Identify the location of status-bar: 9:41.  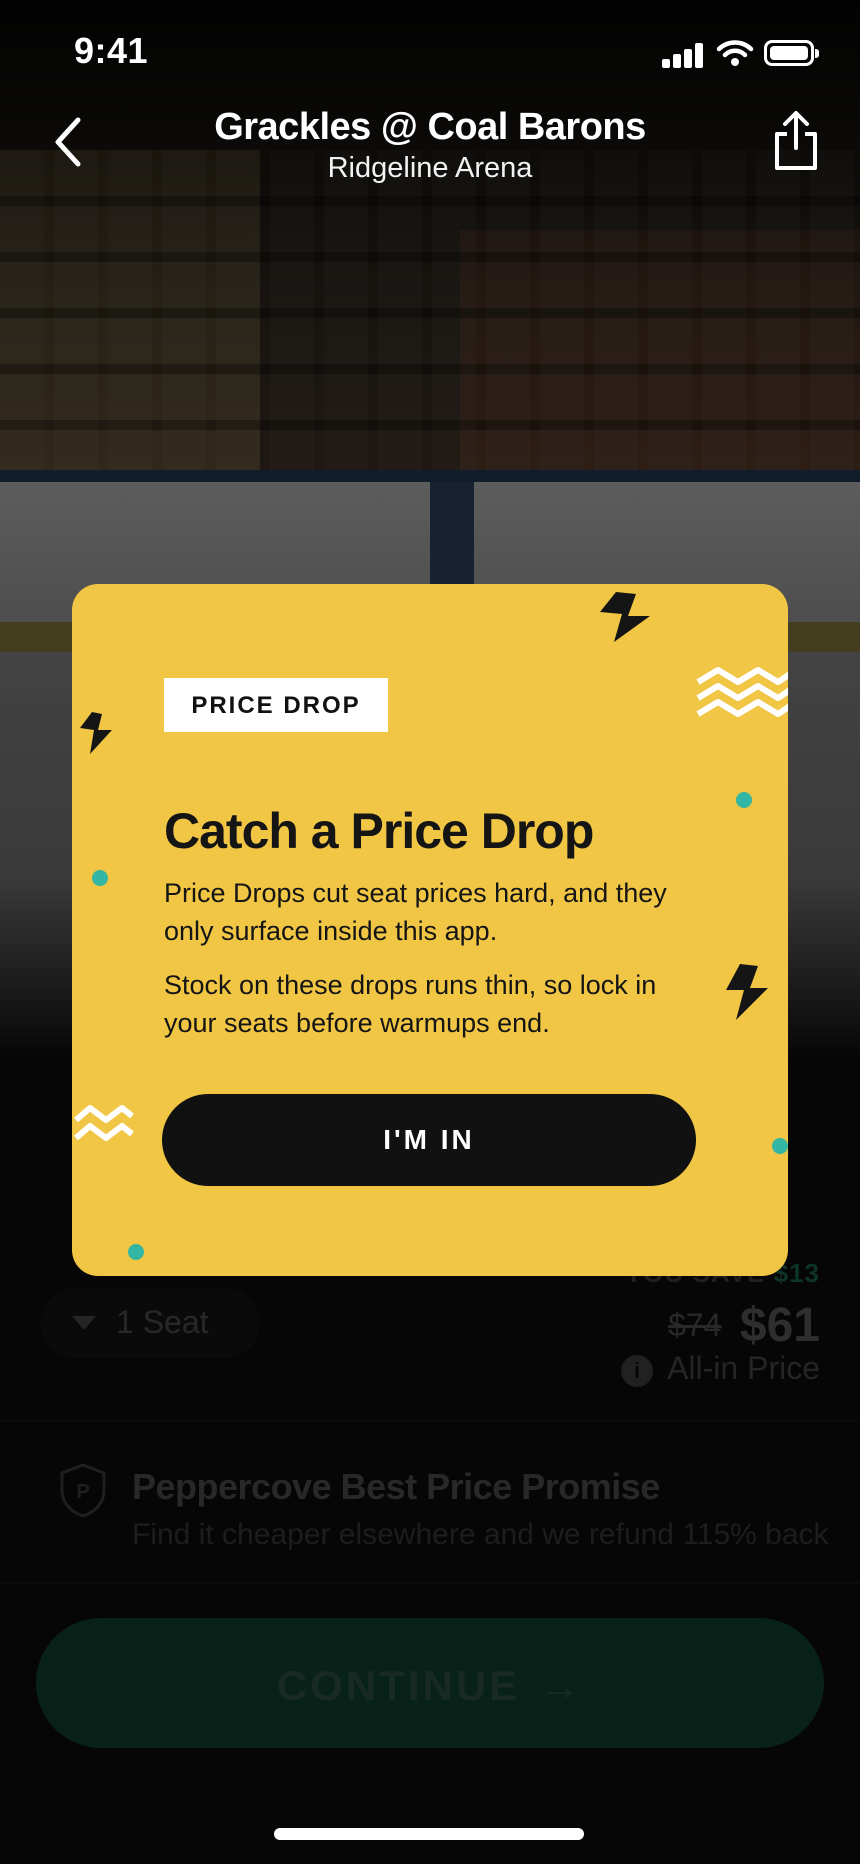
(430, 50).